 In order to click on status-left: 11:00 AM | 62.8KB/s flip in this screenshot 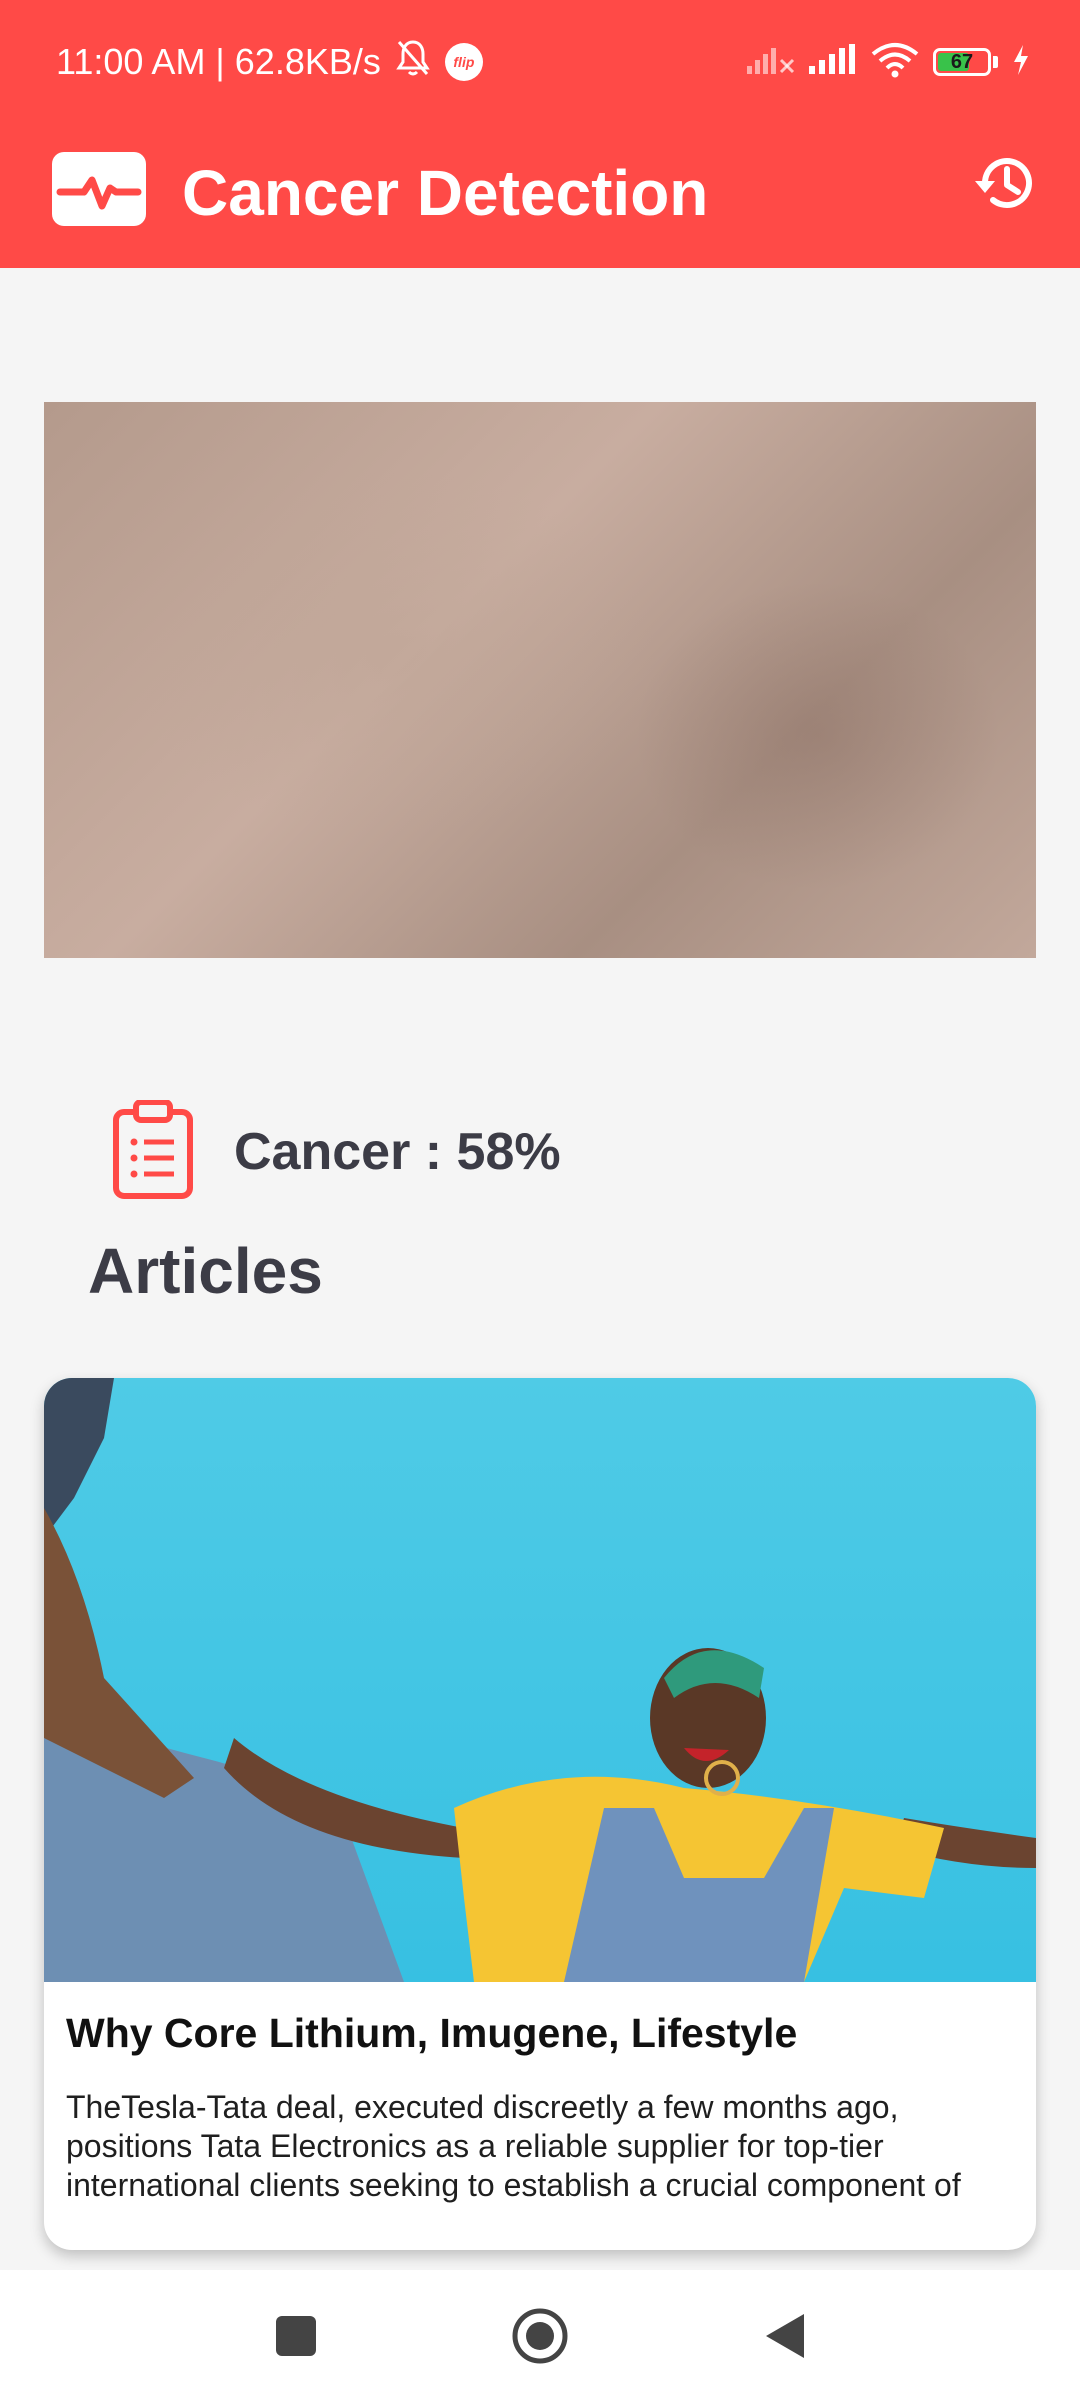, I will do `click(269, 62)`.